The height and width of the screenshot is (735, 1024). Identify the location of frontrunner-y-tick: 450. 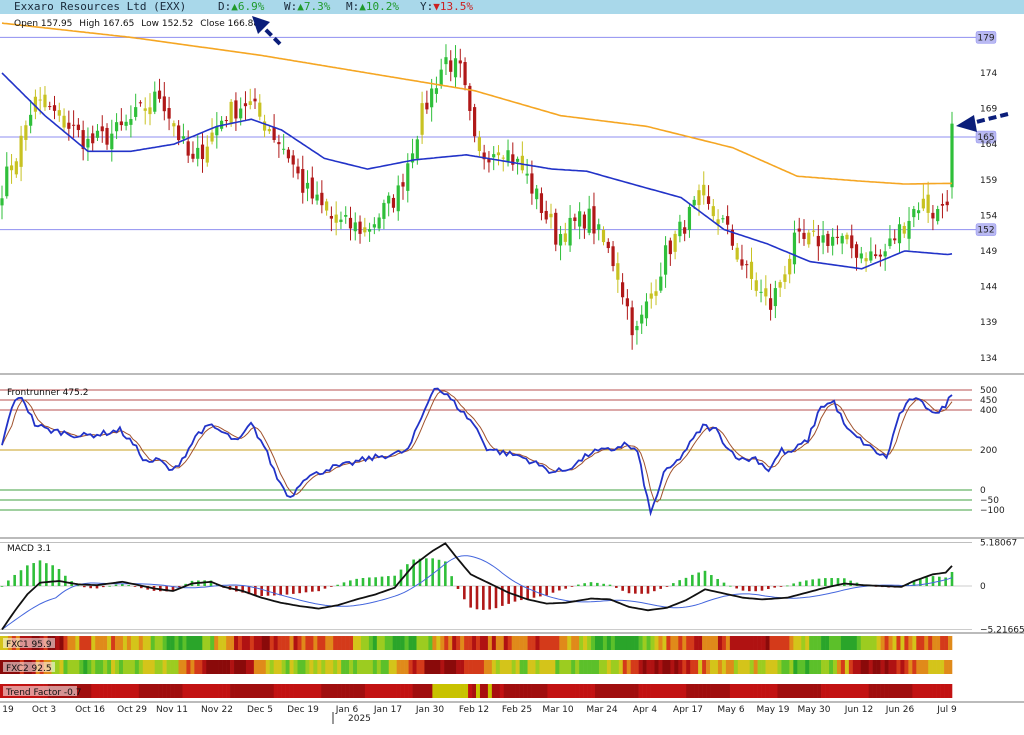
(988, 401).